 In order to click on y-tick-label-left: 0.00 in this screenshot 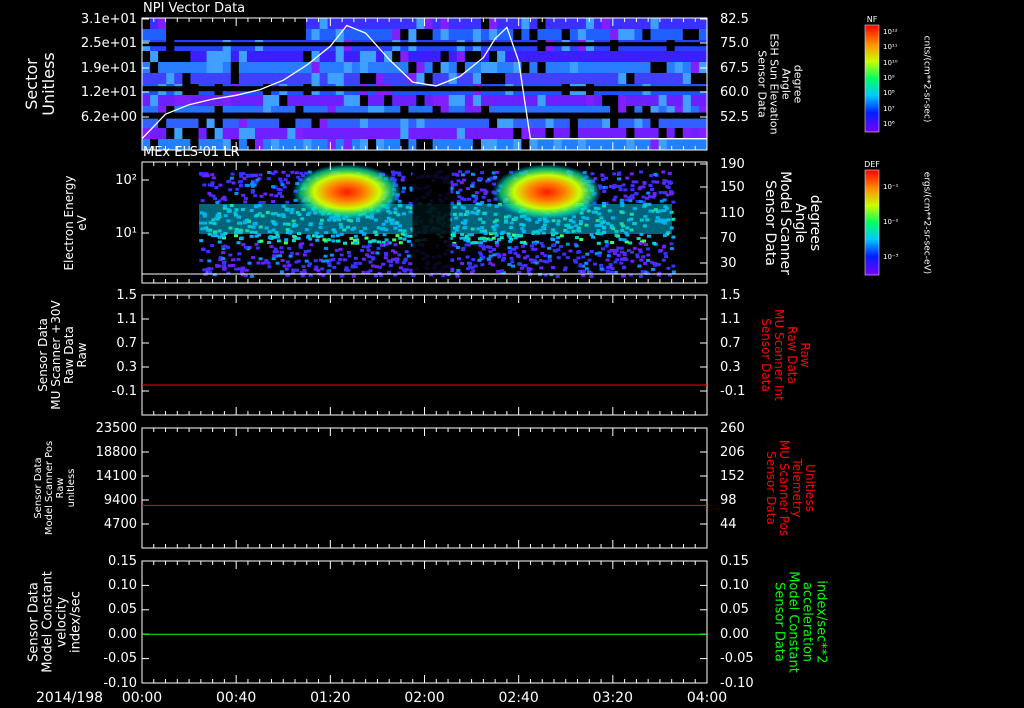, I will do `click(122, 634)`.